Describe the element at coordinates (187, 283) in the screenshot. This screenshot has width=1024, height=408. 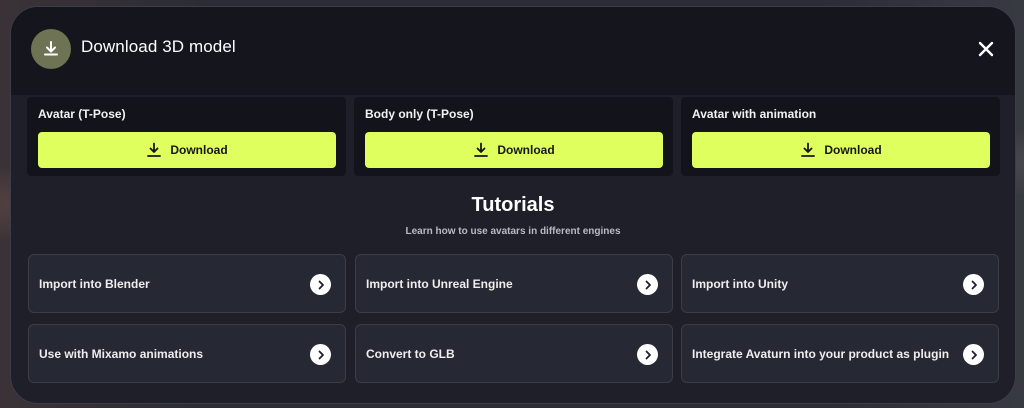
I see `tutorial-card-blender: Import into Blender` at that location.